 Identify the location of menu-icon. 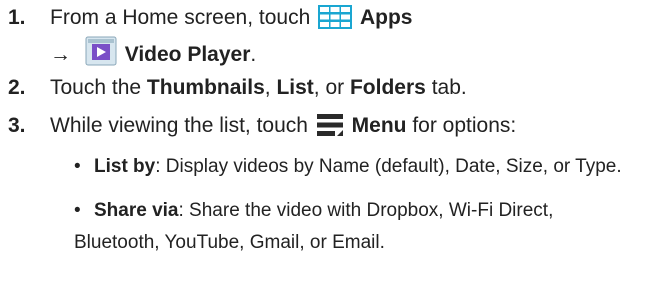
(329, 129).